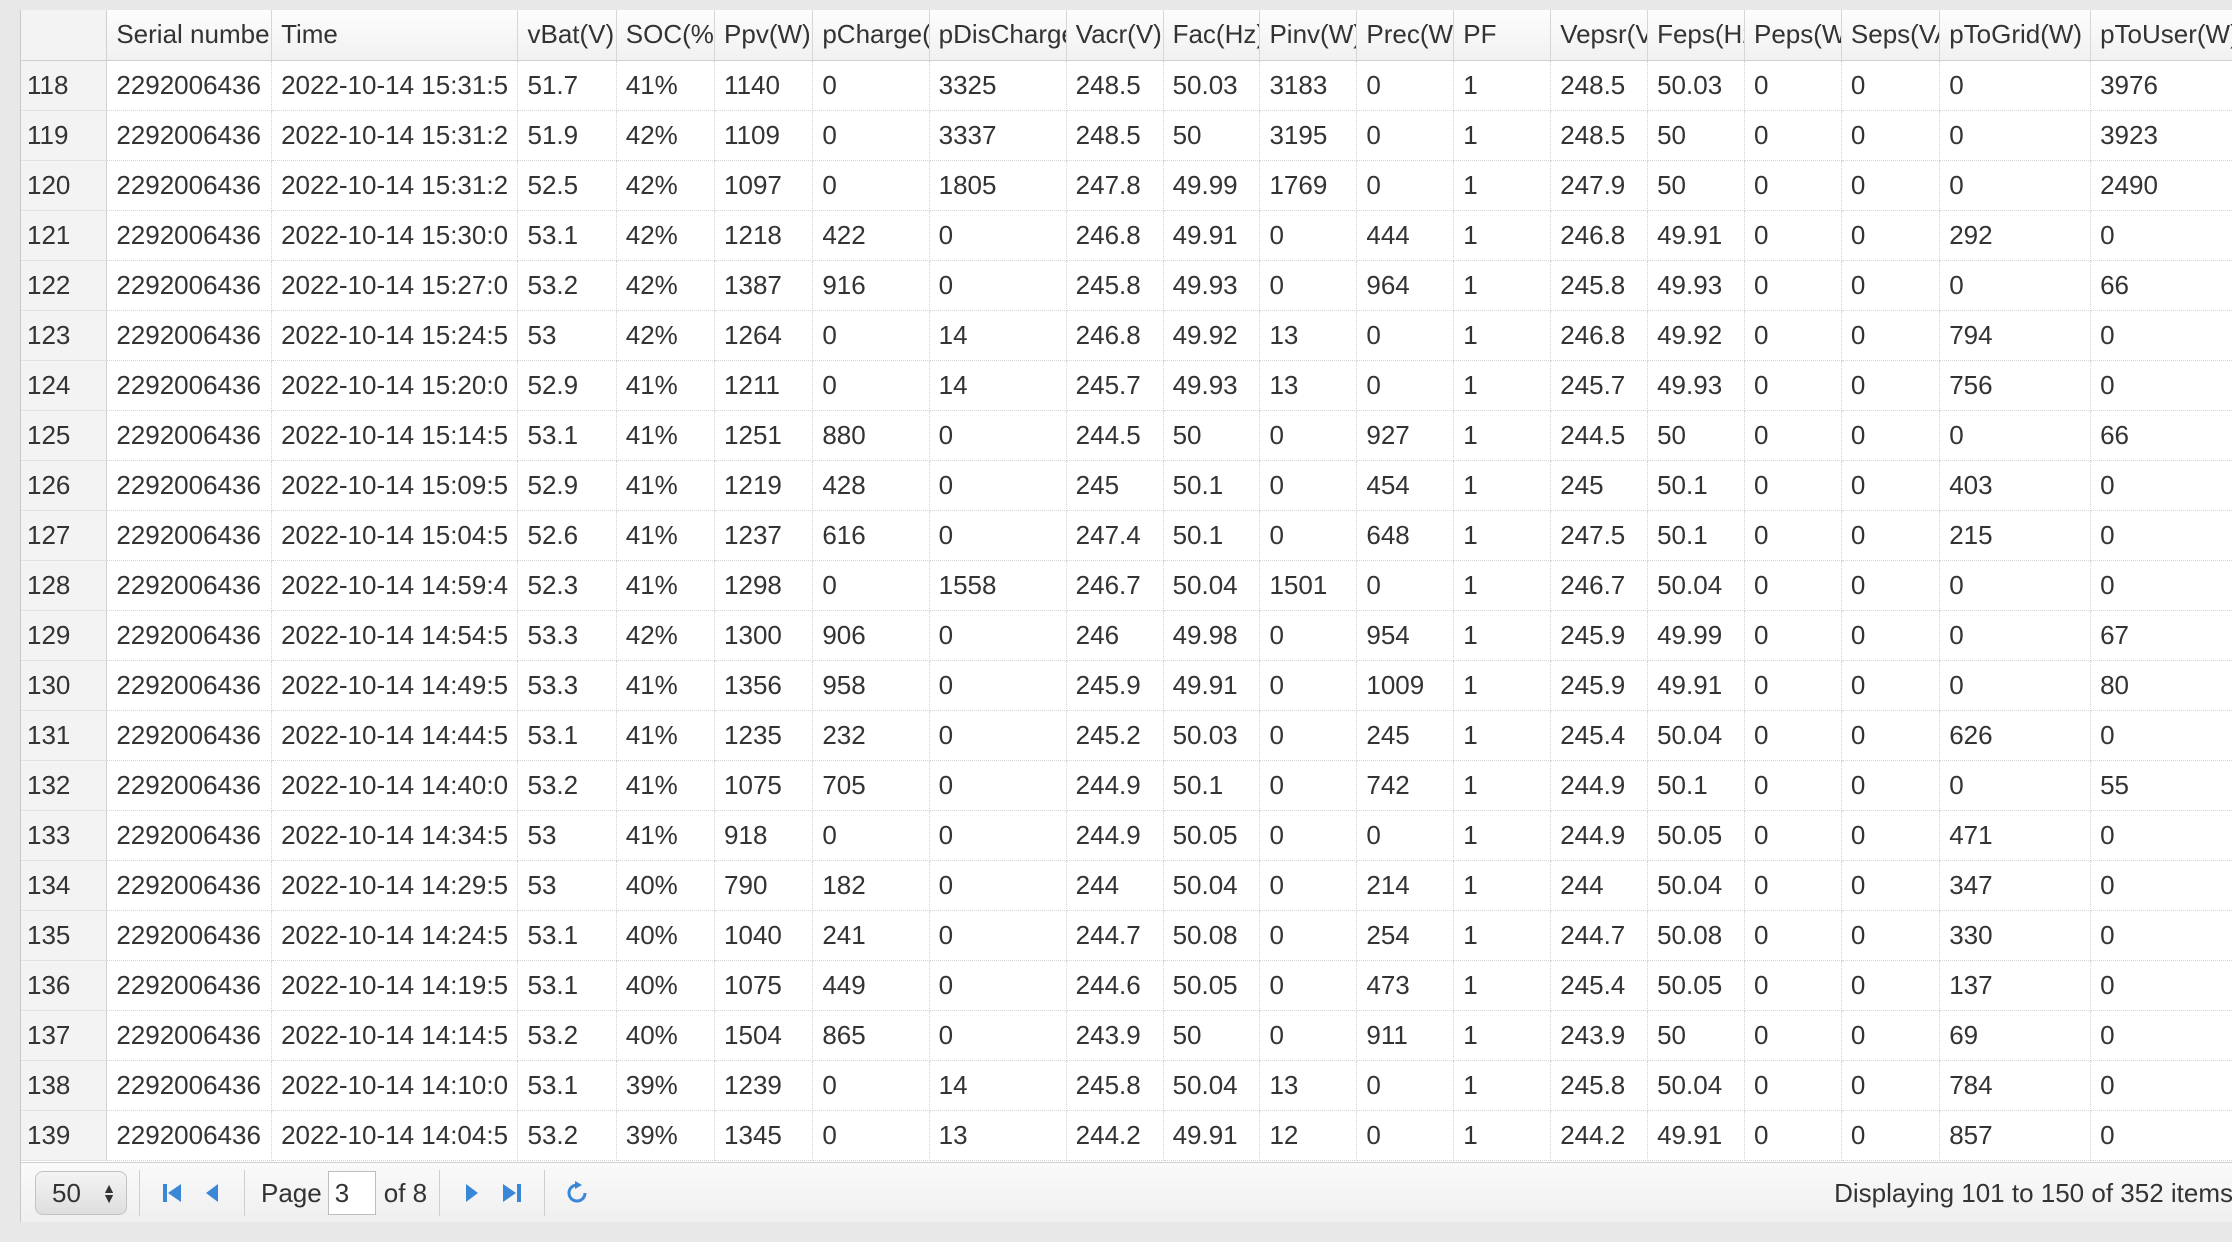  Describe the element at coordinates (1212, 635) in the screenshot. I see `table-cell: 49.98` at that location.